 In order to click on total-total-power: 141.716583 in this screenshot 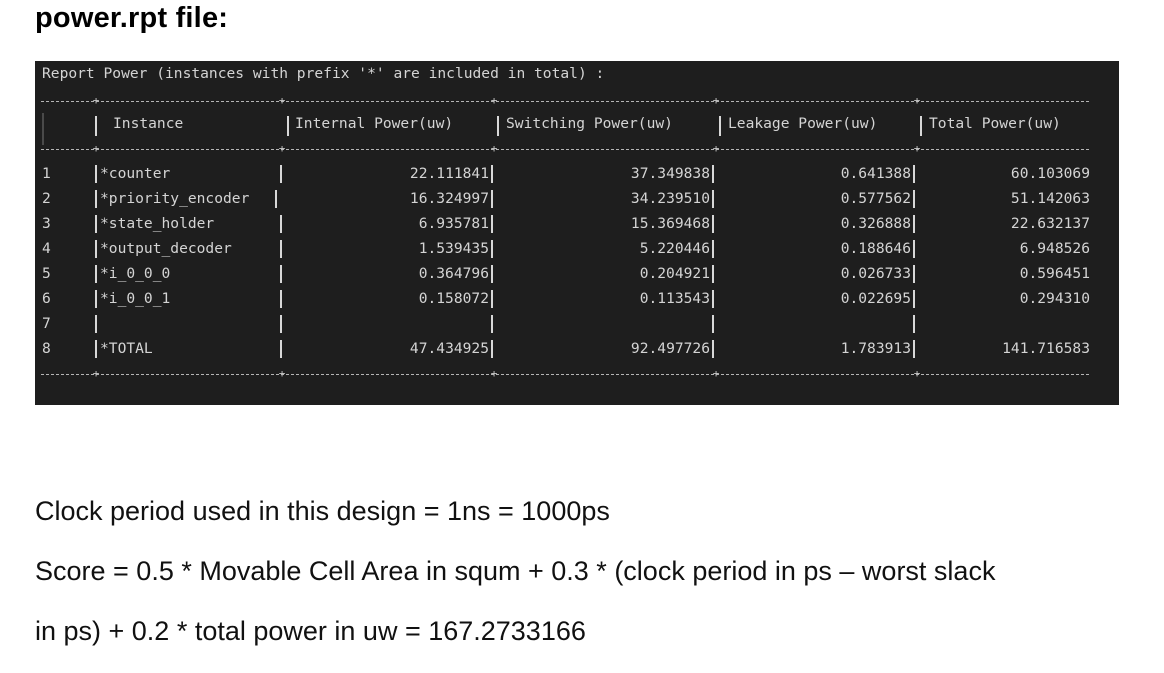, I will do `click(1046, 348)`.